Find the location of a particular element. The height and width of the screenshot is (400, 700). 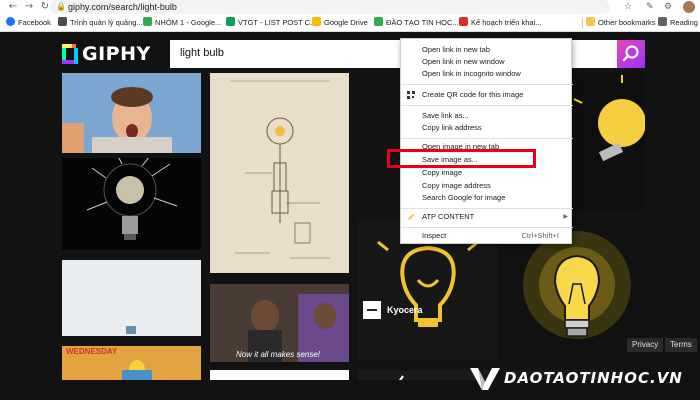

channel-kyocera: Kyocera is located at coordinates (393, 310).